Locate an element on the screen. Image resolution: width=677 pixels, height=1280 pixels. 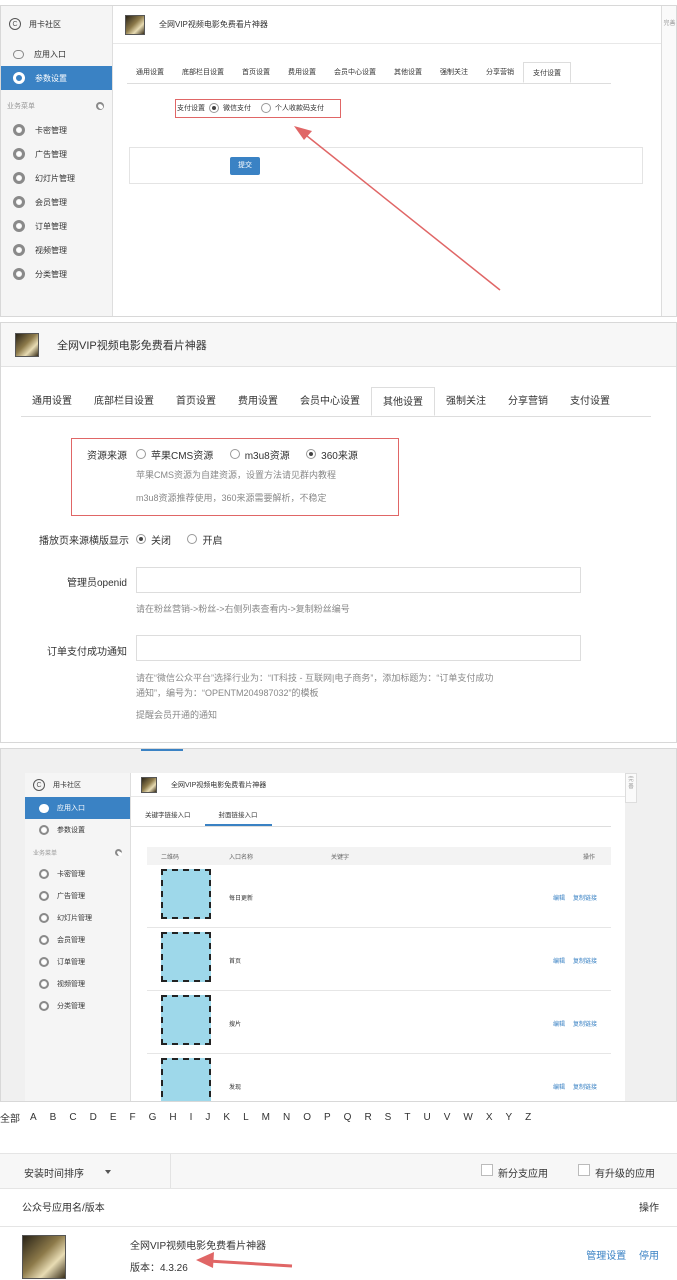
letter-filter-item: J is located at coordinates (207, 1117).